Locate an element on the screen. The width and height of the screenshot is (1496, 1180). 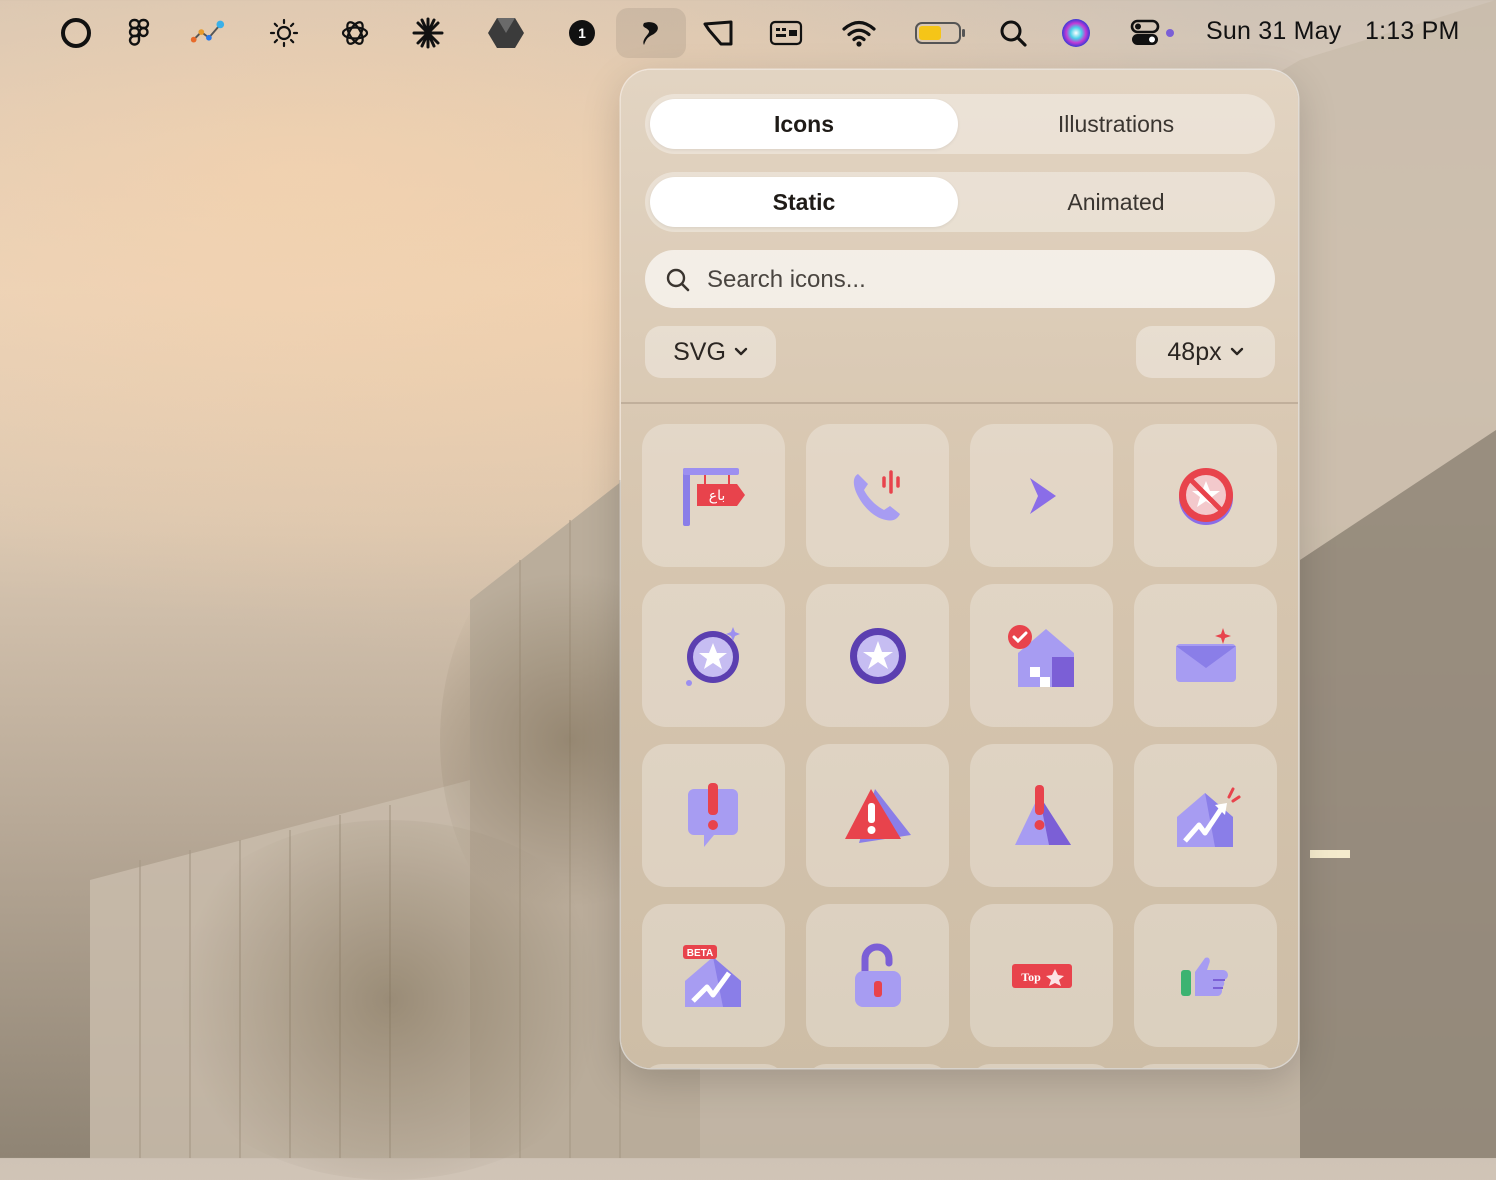
wifi-icon is located at coordinates (859, 33).